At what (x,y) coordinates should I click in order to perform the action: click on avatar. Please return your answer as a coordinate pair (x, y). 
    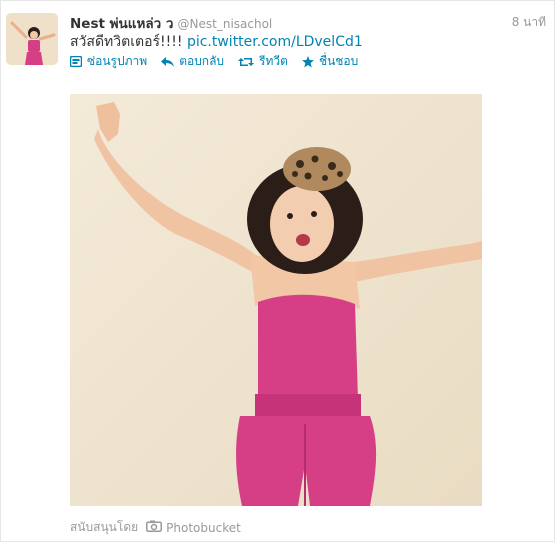
    Looking at the image, I should click on (32, 39).